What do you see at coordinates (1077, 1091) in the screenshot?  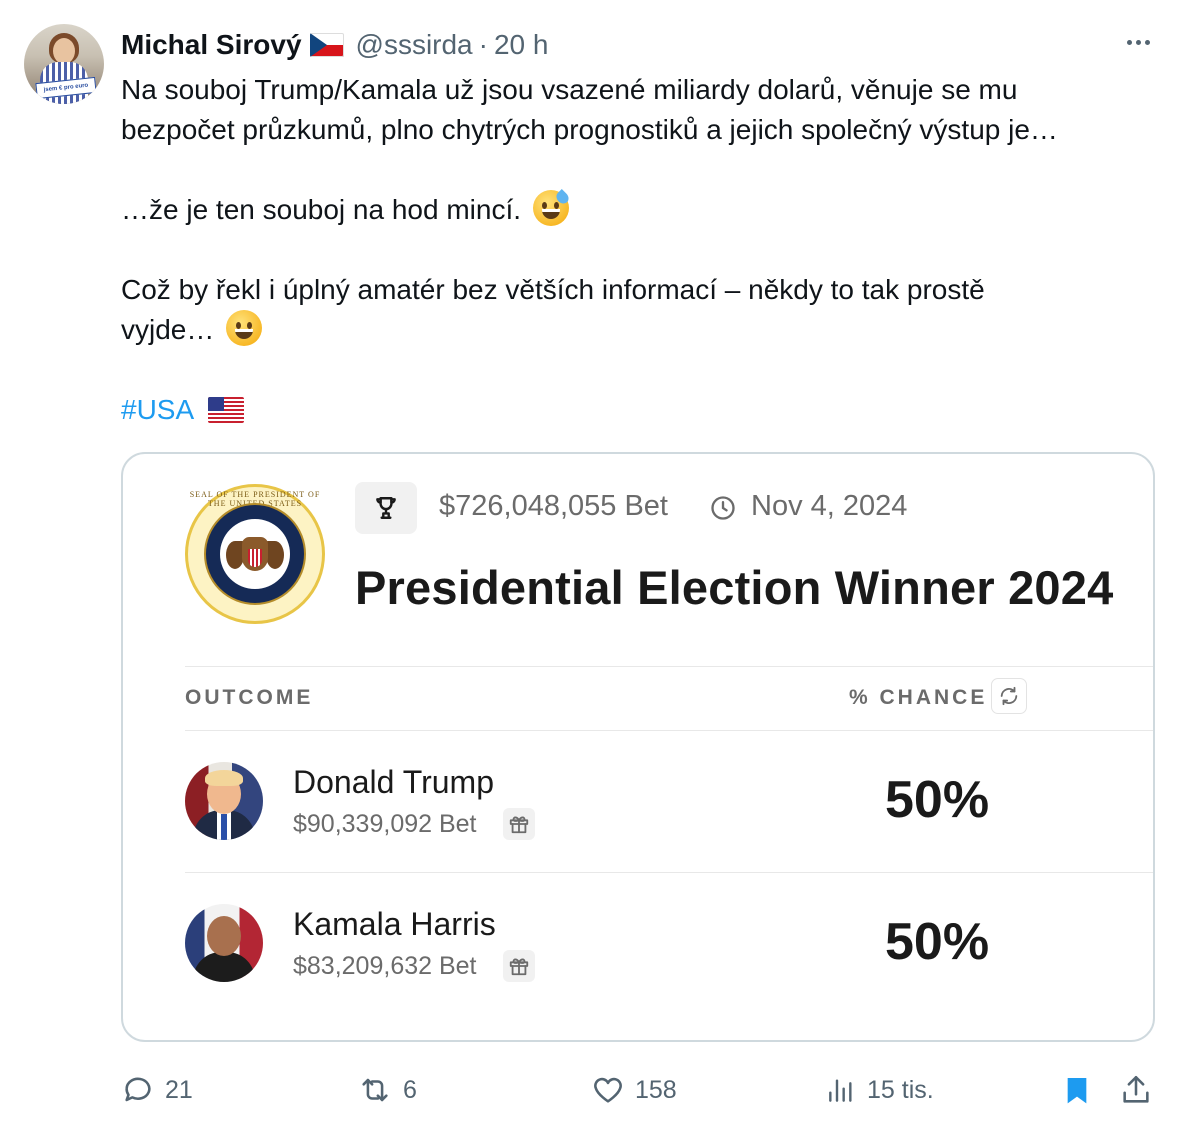 I see `bookmark-icon` at bounding box center [1077, 1091].